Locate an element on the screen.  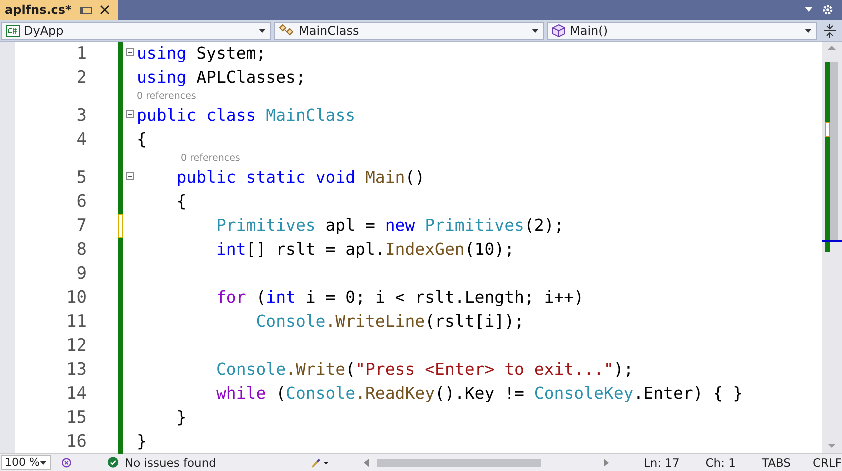
vertical-scrollbar is located at coordinates (832, 247).